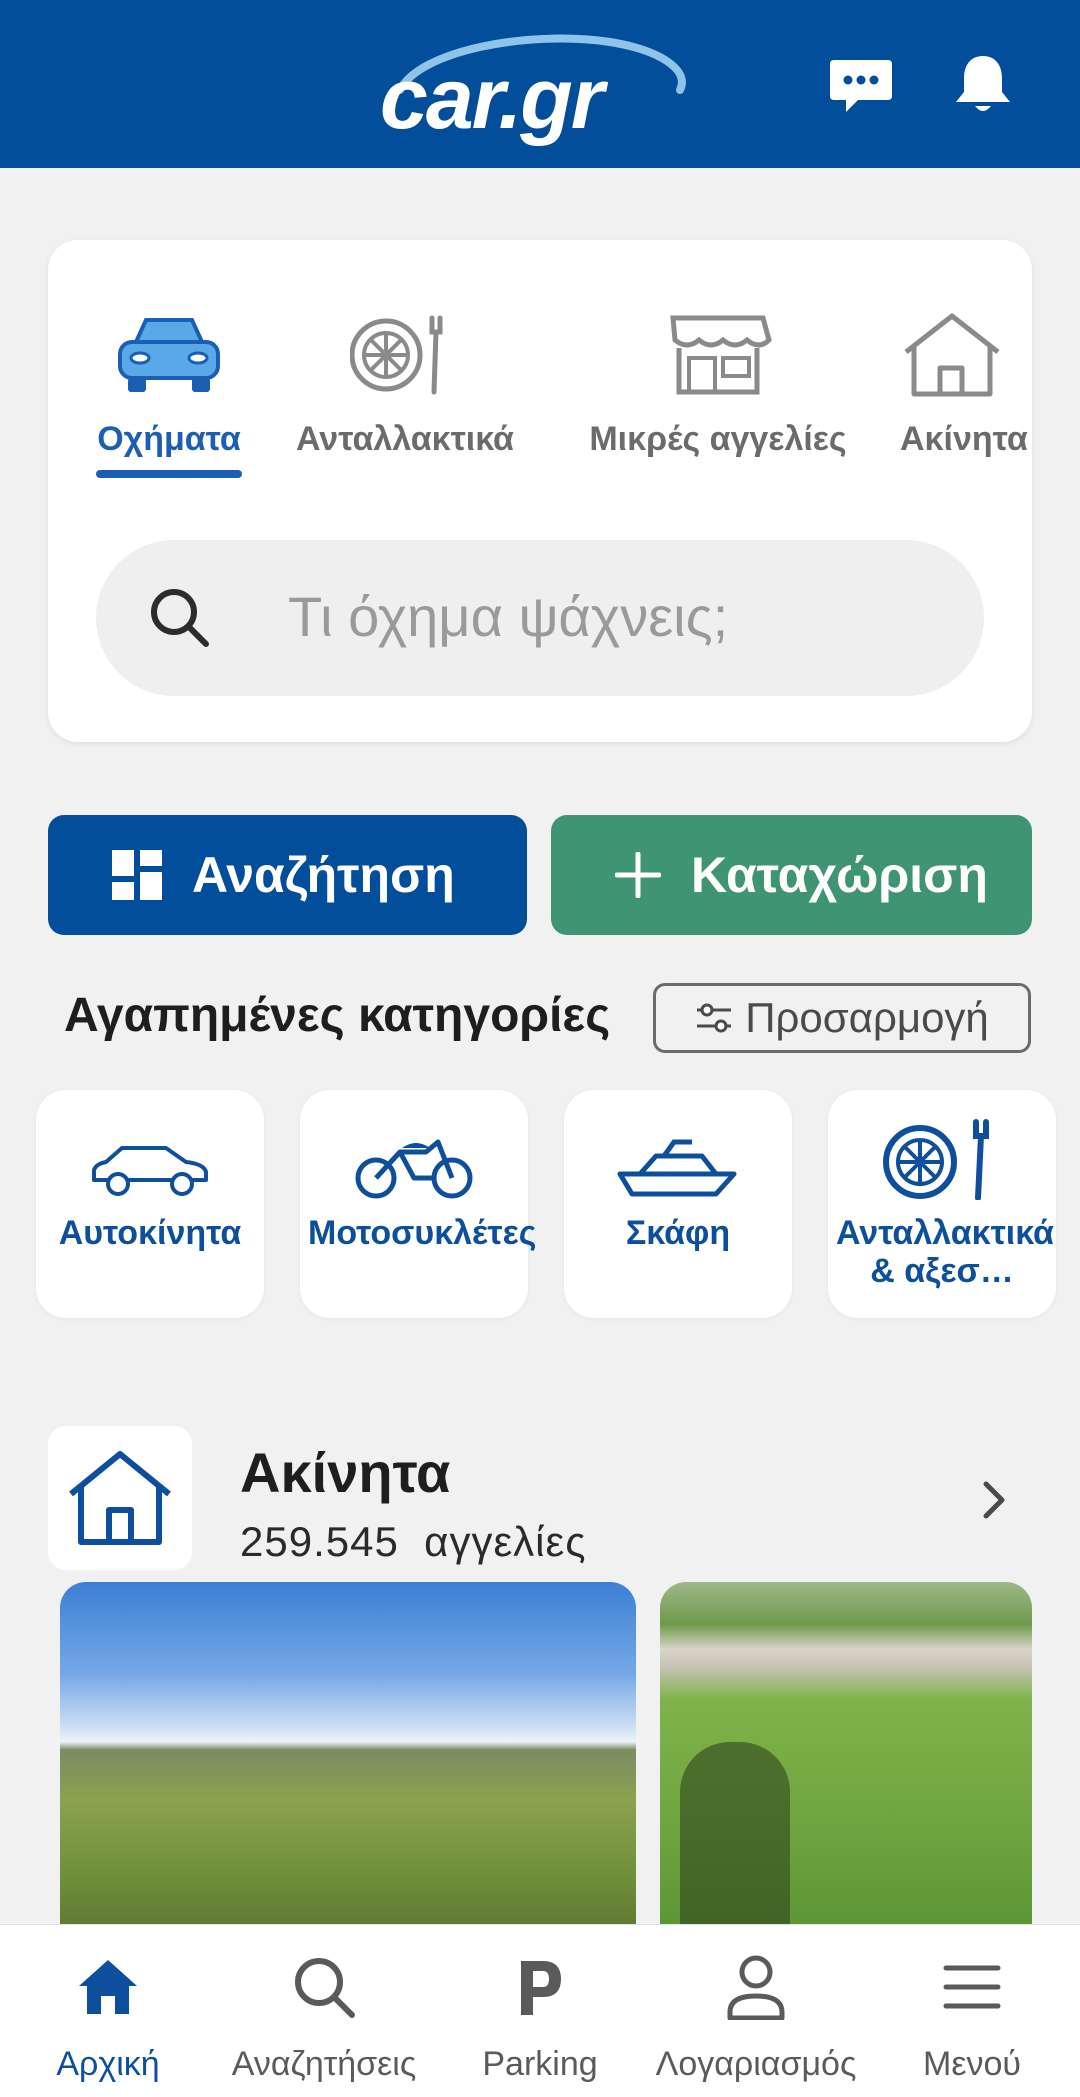 The height and width of the screenshot is (2097, 1080). I want to click on home-icon, so click(108, 1987).